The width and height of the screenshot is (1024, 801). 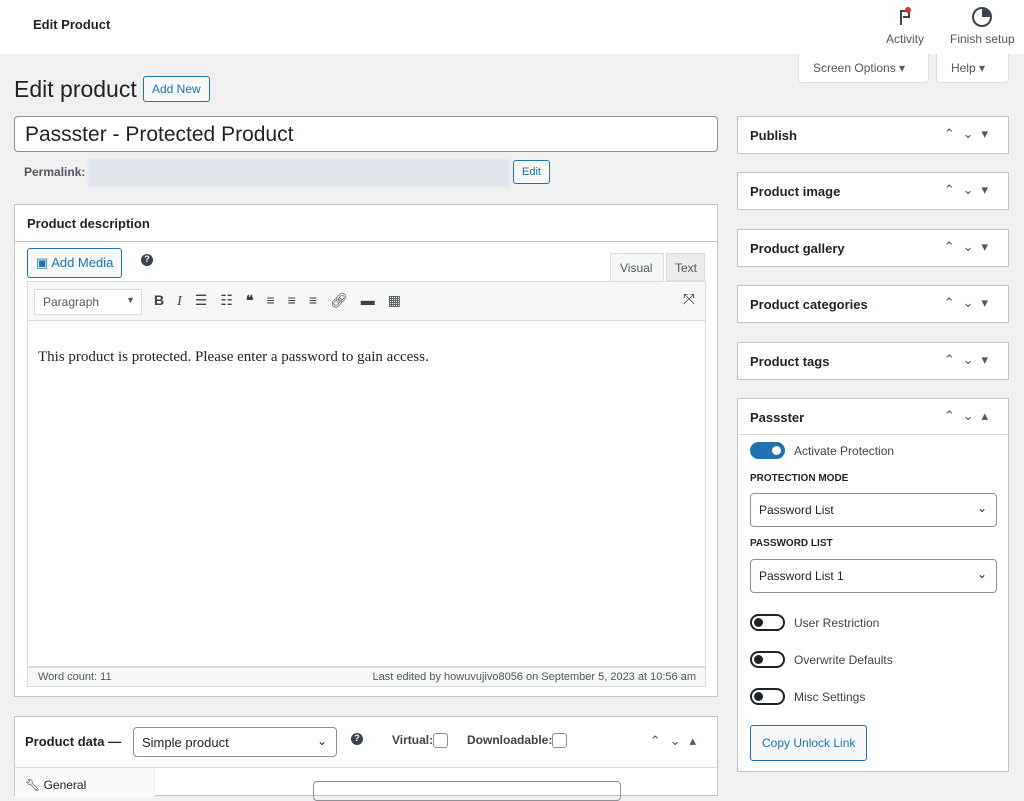 What do you see at coordinates (797, 248) in the screenshot?
I see `box-title: Product gallery` at bounding box center [797, 248].